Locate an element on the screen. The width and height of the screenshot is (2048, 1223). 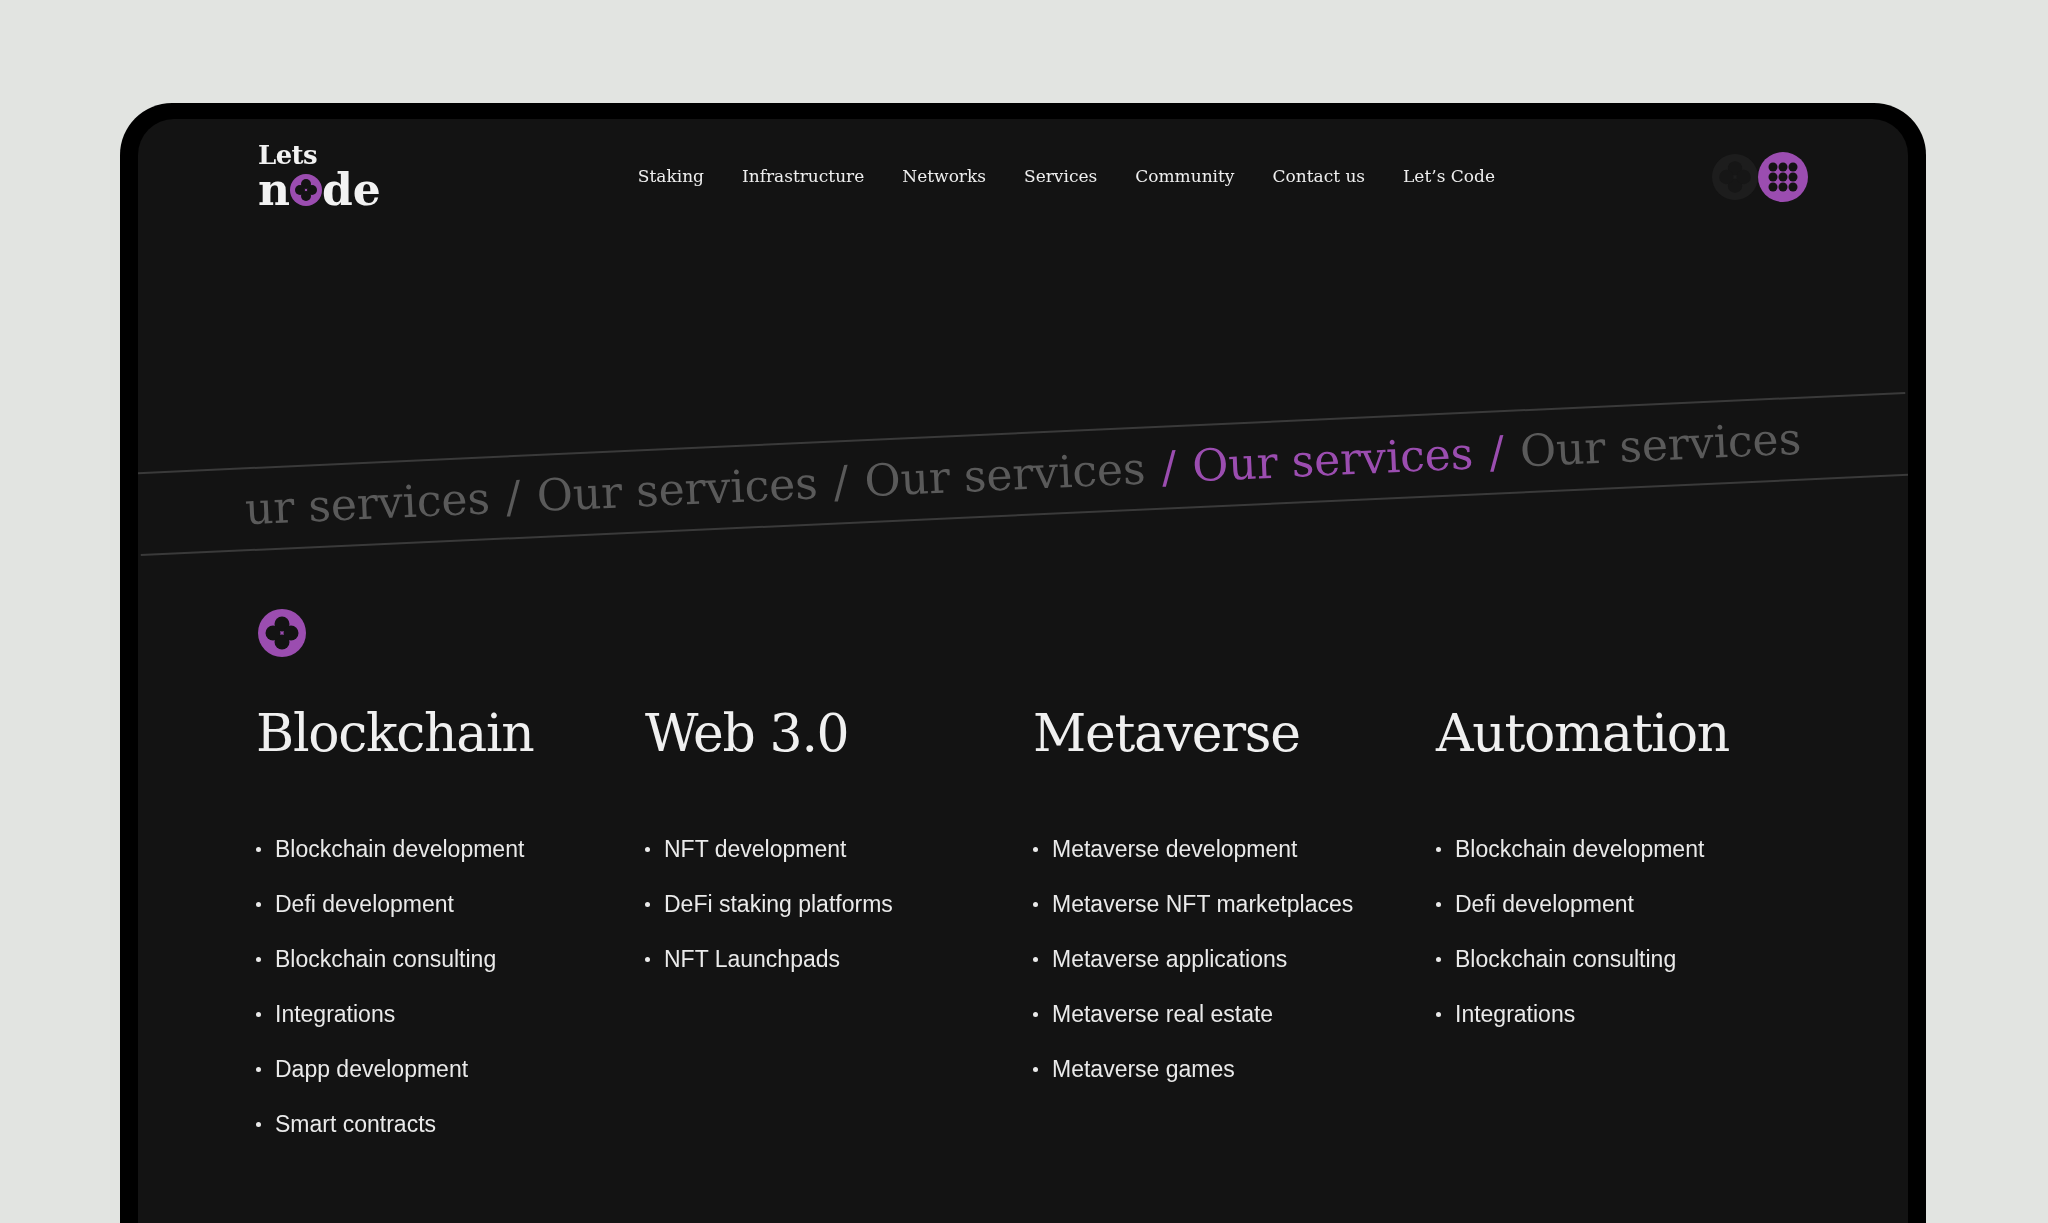
column-heading: Web 3.0 is located at coordinates (747, 733).